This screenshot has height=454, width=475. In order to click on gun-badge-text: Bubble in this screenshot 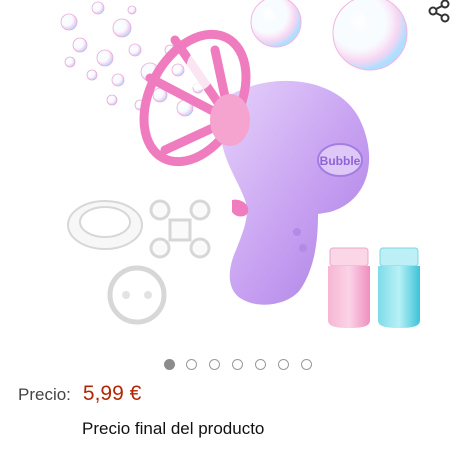, I will do `click(340, 161)`.